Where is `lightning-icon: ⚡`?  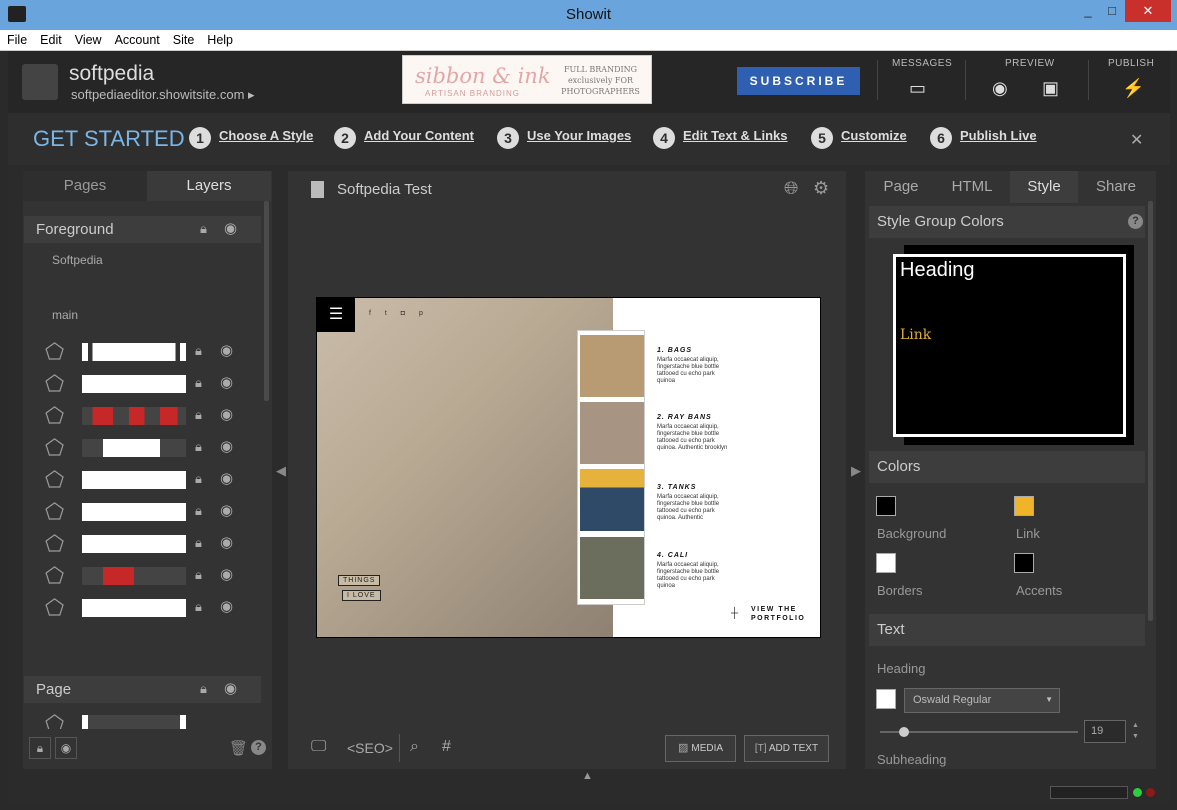 lightning-icon: ⚡ is located at coordinates (1133, 88).